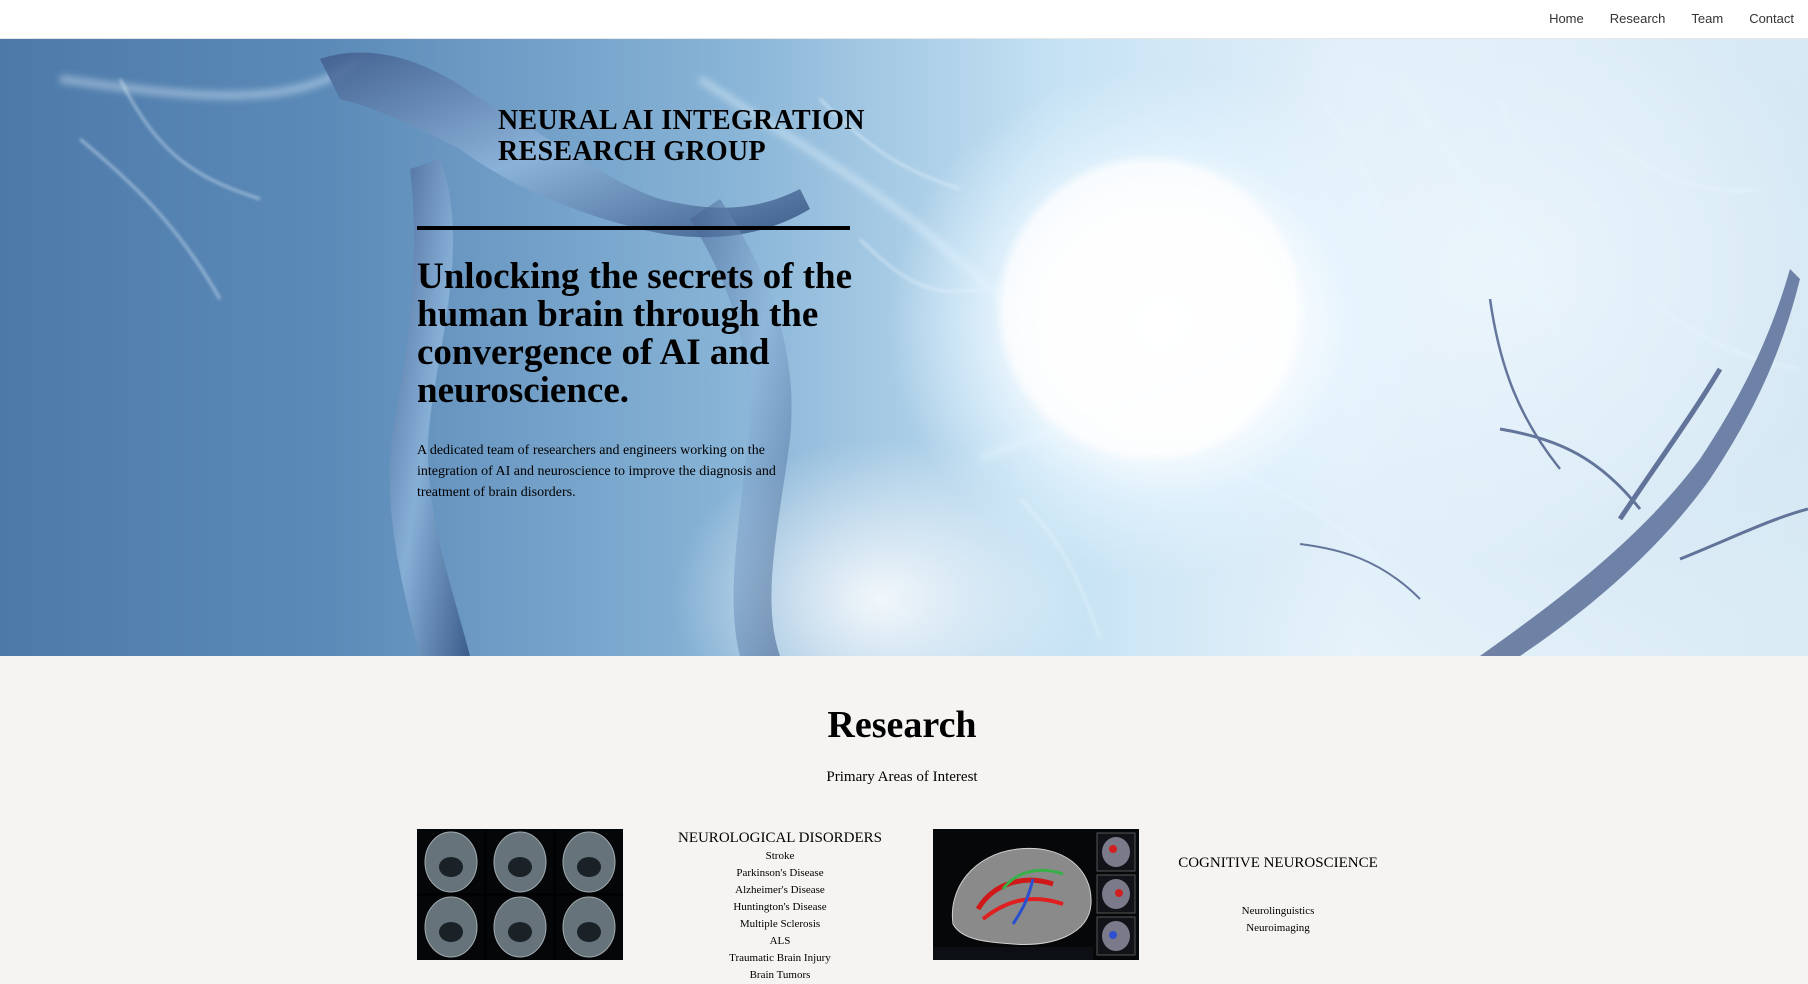  I want to click on research-heading: Research, so click(902, 725).